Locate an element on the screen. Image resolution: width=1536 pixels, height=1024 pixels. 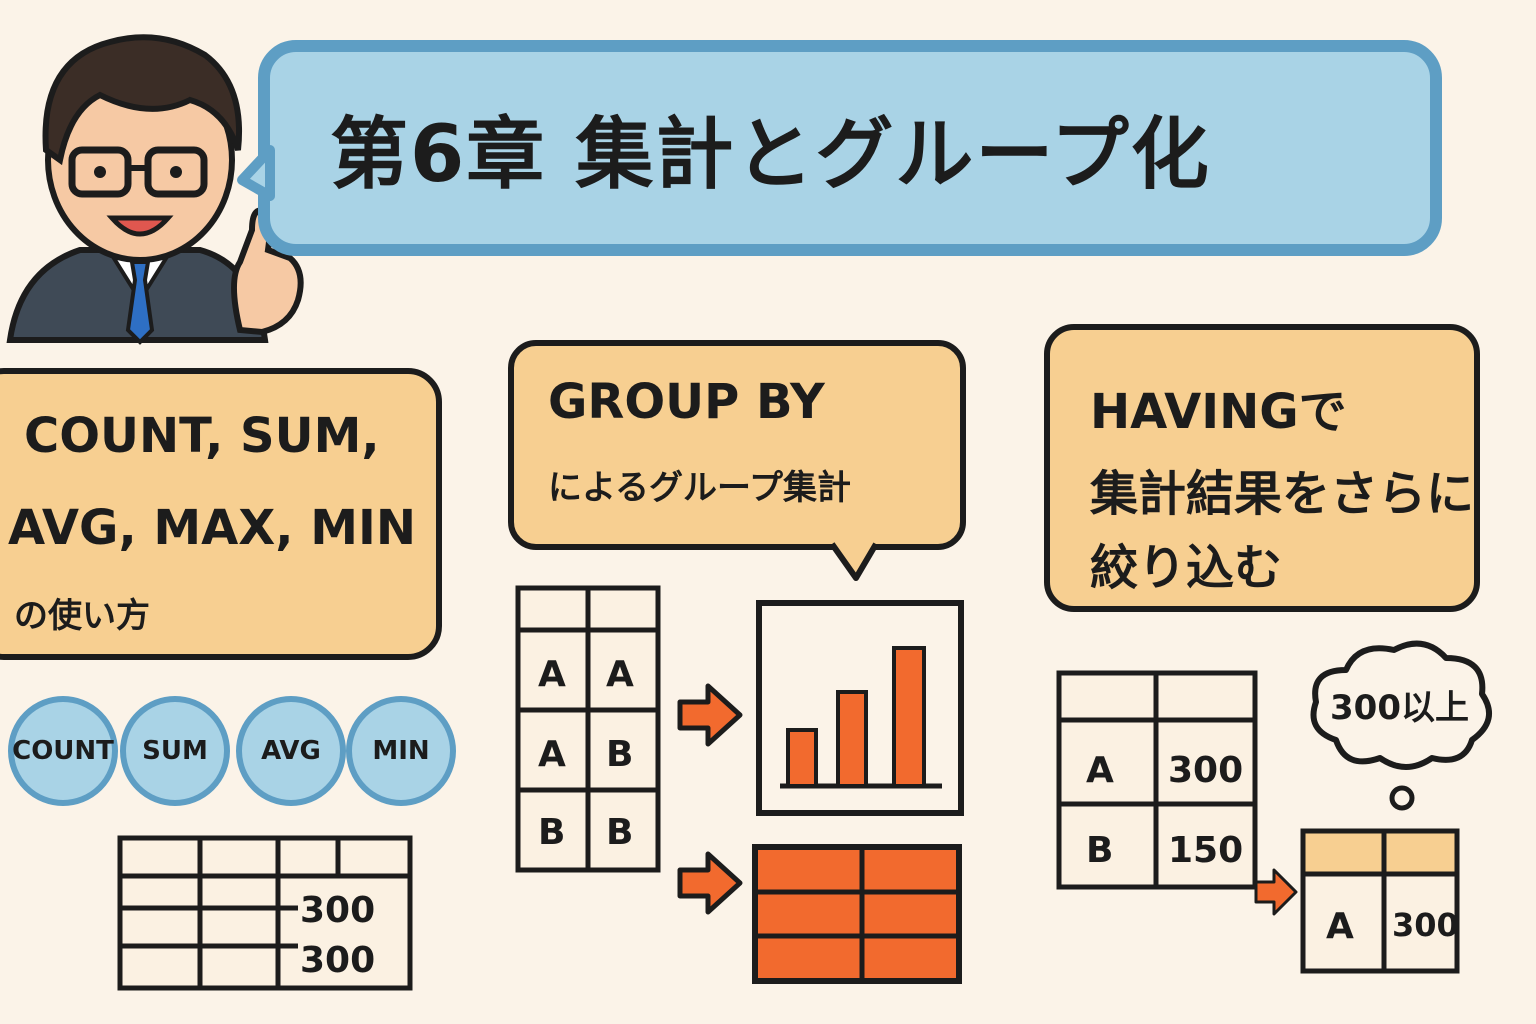
groupby-bubble is located at coordinates (737, 445).